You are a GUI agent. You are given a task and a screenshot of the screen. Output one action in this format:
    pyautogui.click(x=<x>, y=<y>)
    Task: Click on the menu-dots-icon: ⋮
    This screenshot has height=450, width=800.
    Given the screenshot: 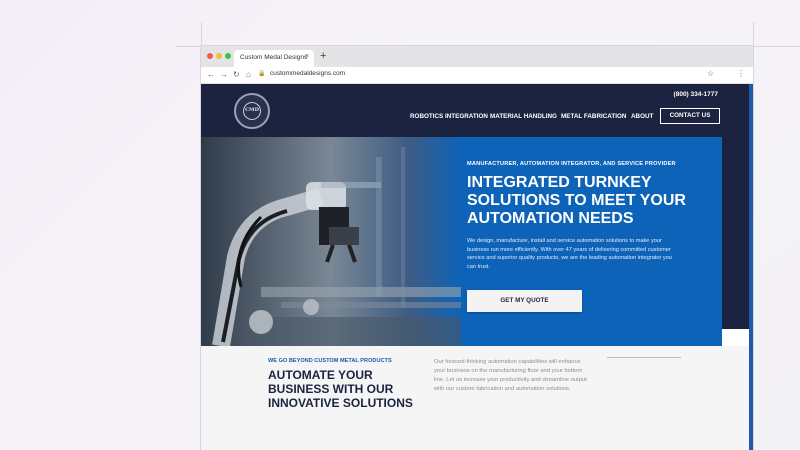 What is the action you would take?
    pyautogui.click(x=741, y=73)
    